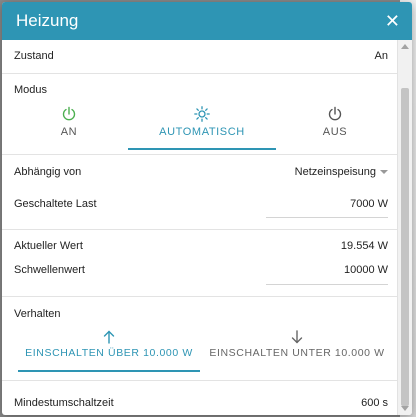 The width and height of the screenshot is (416, 417). I want to click on min-switch-time-row: Mindestumschaltzeit 600 s, so click(201, 403).